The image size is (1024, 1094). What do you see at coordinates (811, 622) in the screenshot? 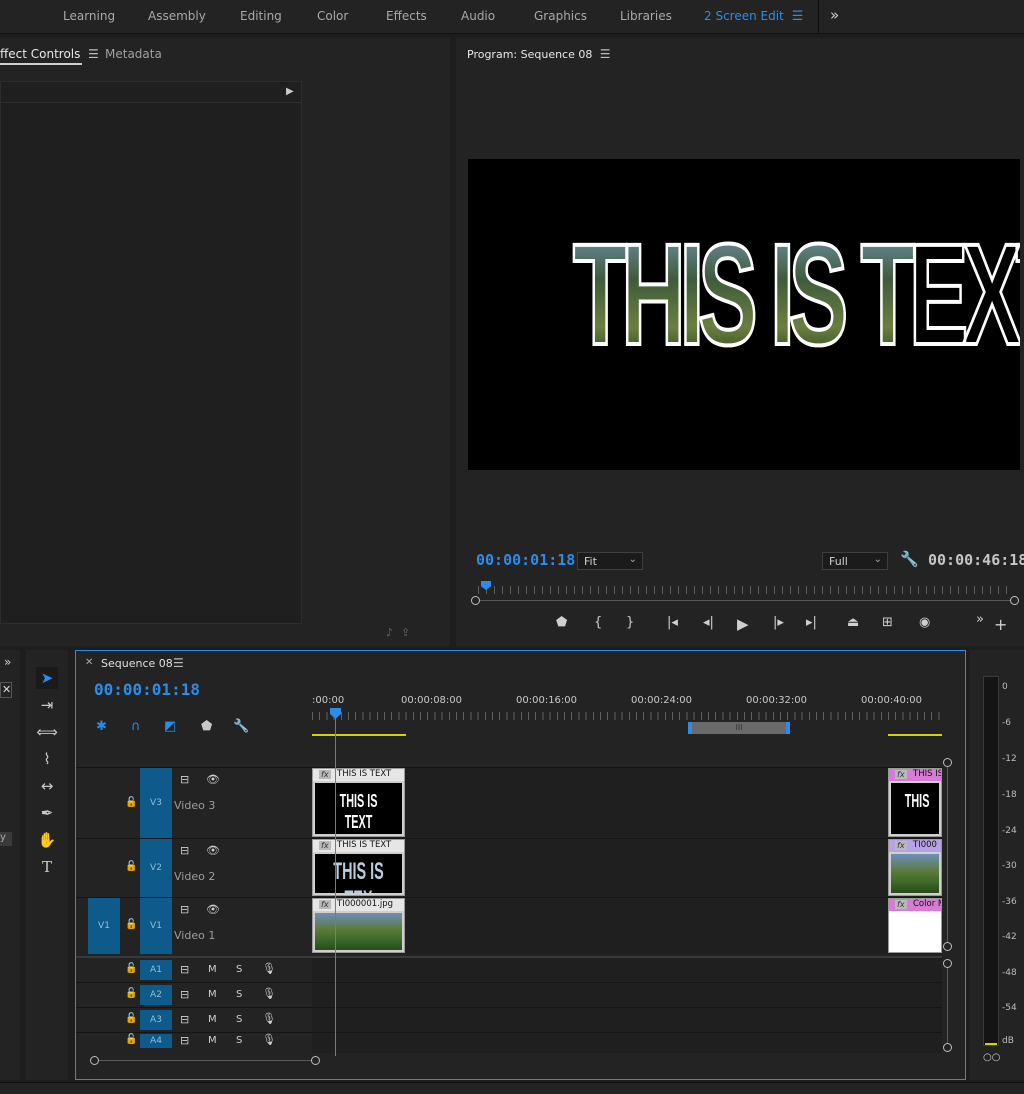
I see `go-to-out-icon: ▸|` at bounding box center [811, 622].